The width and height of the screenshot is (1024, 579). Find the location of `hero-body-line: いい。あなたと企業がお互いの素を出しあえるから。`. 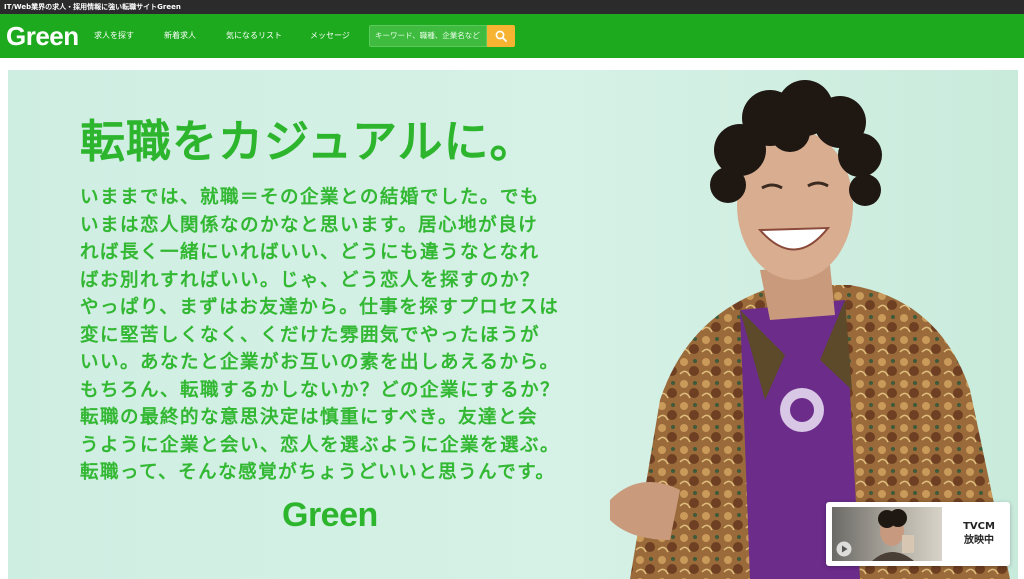

hero-body-line: いい。あなたと企業がお互いの素を出しあえるから。 is located at coordinates (320, 362).